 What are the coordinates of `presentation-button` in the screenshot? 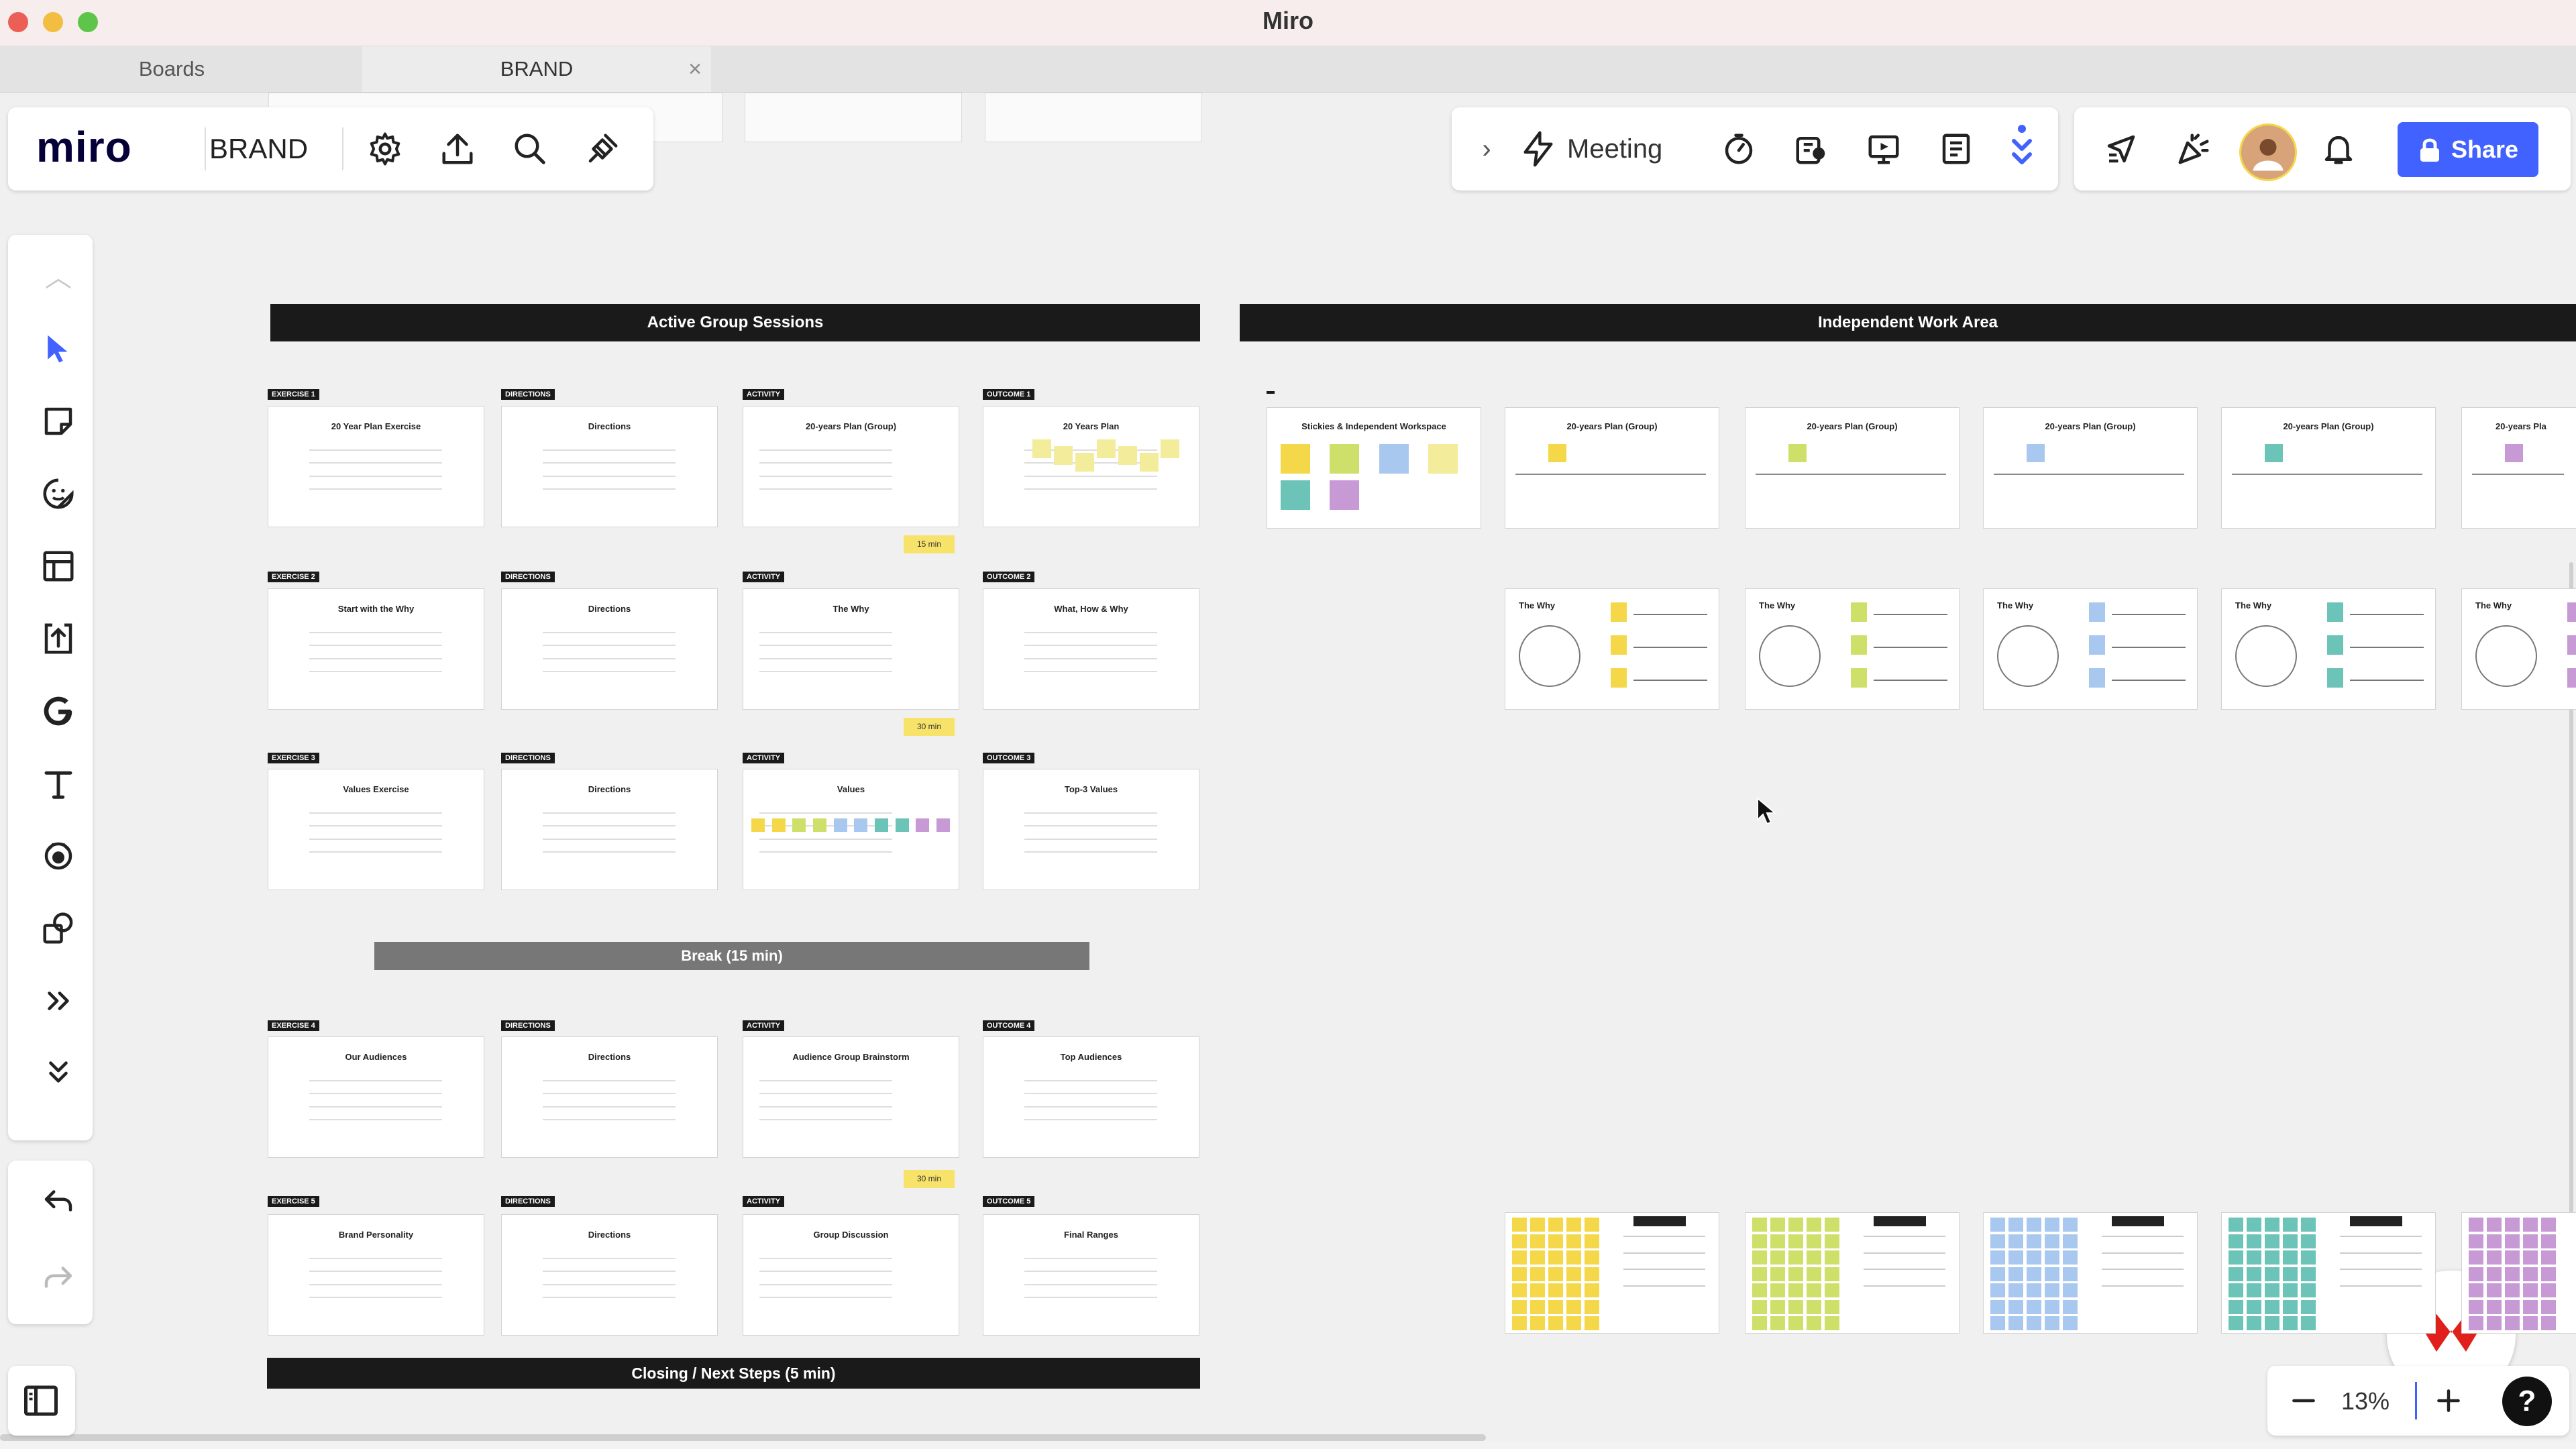 It's located at (1883, 148).